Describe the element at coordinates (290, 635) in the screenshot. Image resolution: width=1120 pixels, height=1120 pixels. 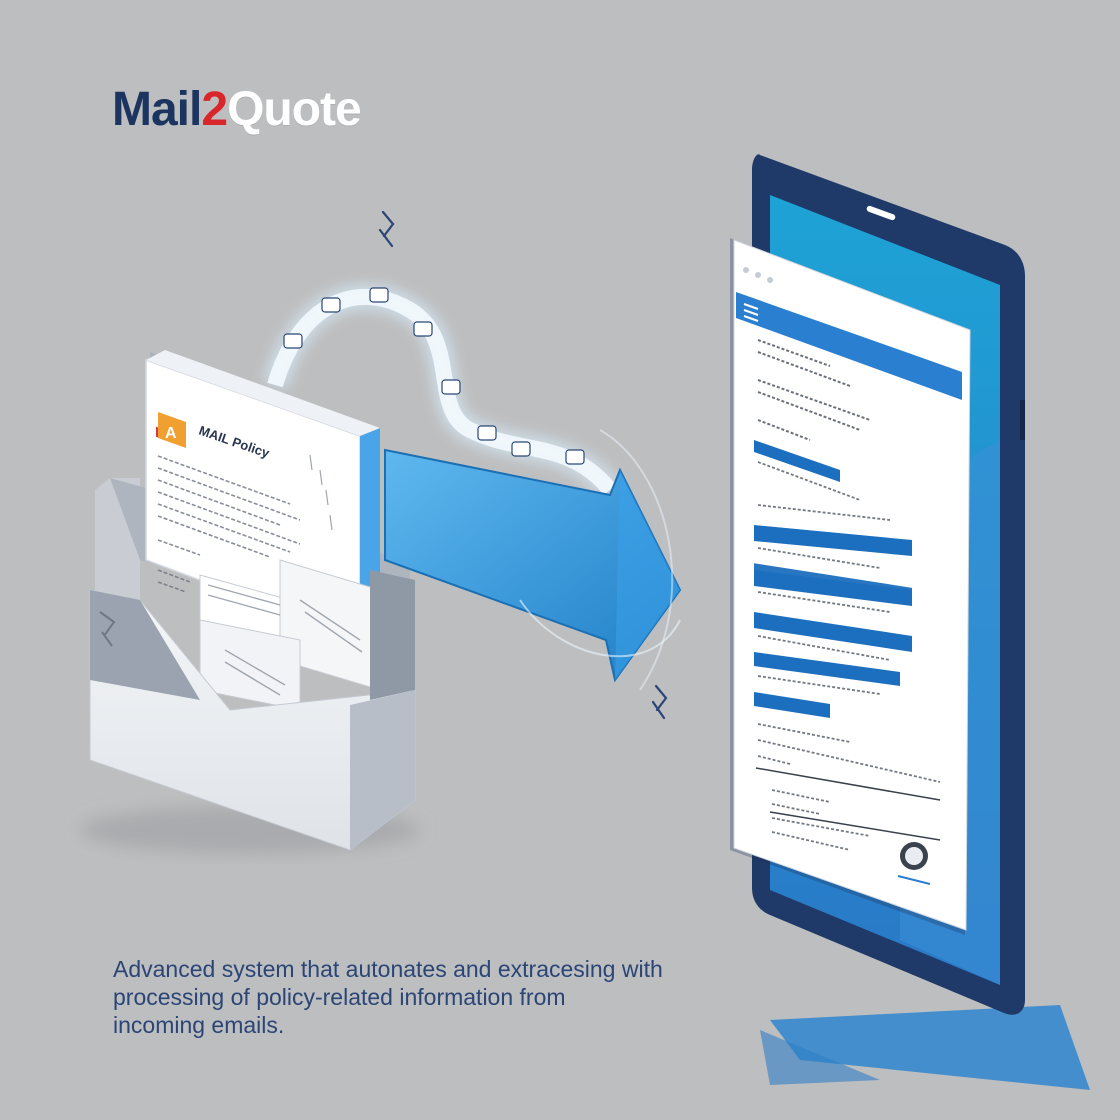
I see `attachment-cards` at that location.